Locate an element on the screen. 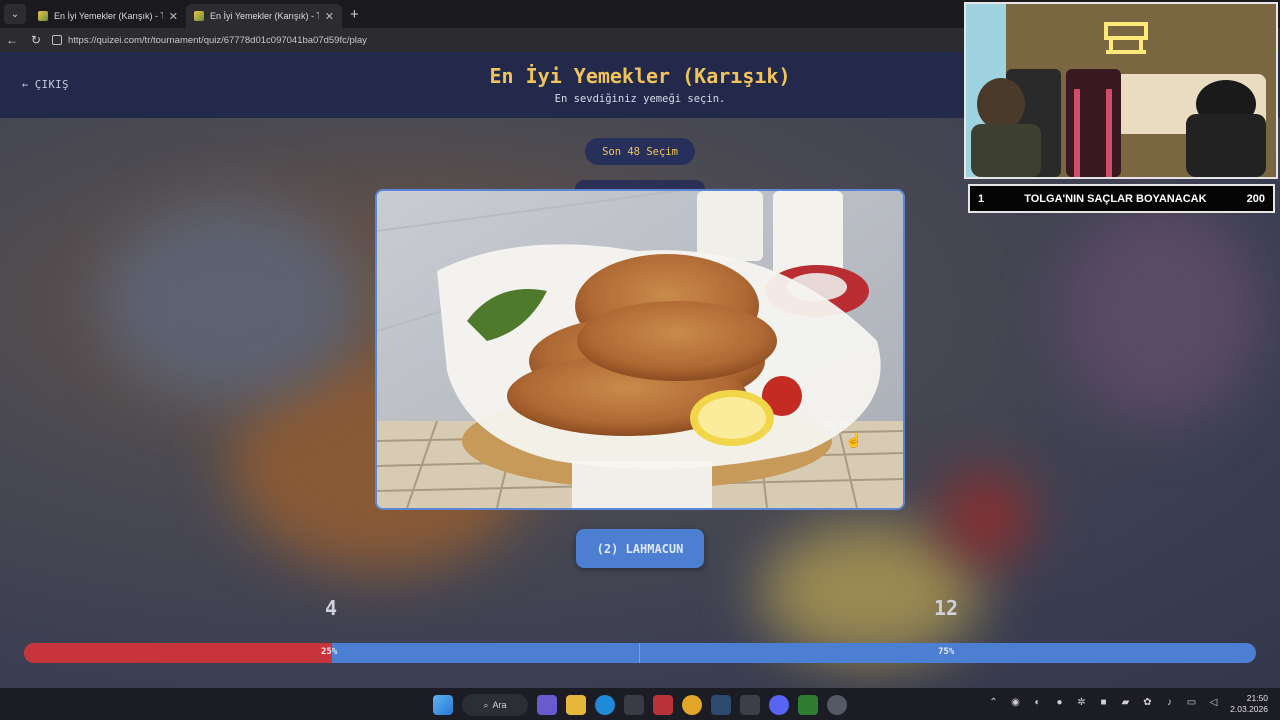 The width and height of the screenshot is (1280, 720). search-label: Ara is located at coordinates (499, 705).